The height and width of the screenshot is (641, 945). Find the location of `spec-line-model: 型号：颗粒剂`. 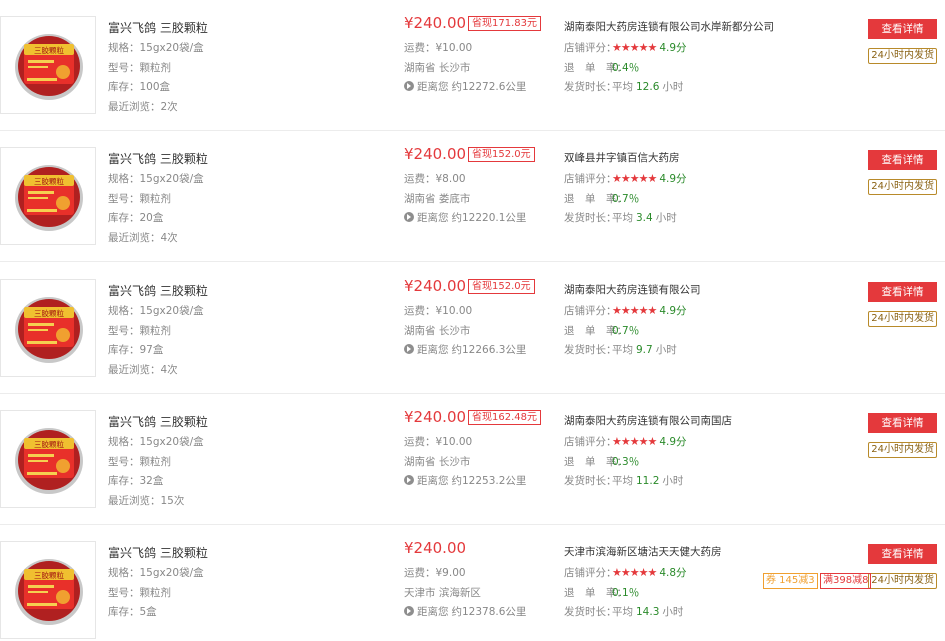

spec-line-model: 型号：颗粒剂 is located at coordinates (156, 595).